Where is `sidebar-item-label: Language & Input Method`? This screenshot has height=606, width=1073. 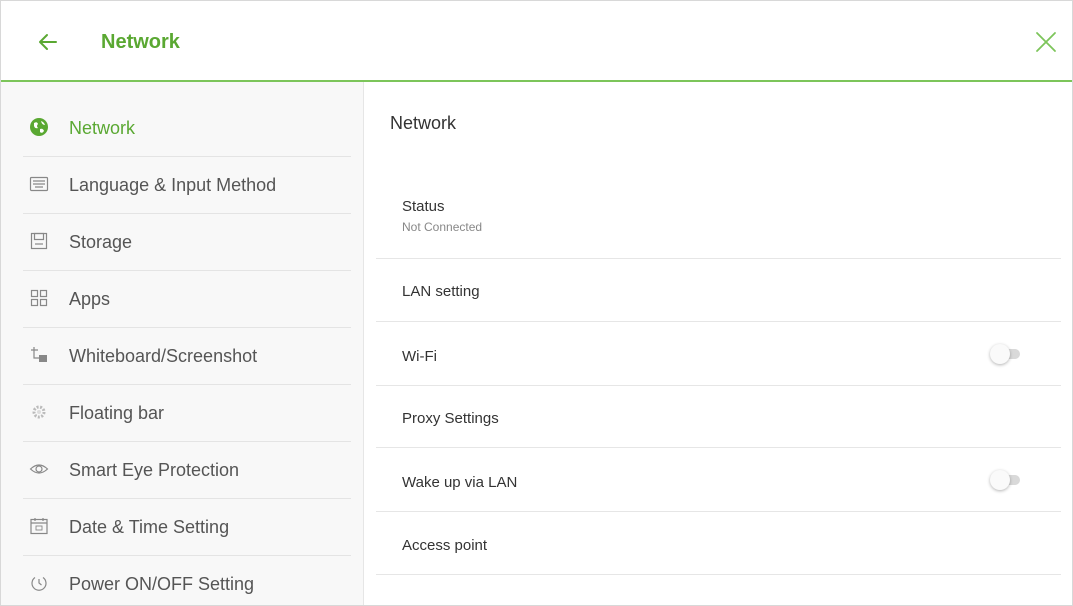 sidebar-item-label: Language & Input Method is located at coordinates (173, 185).